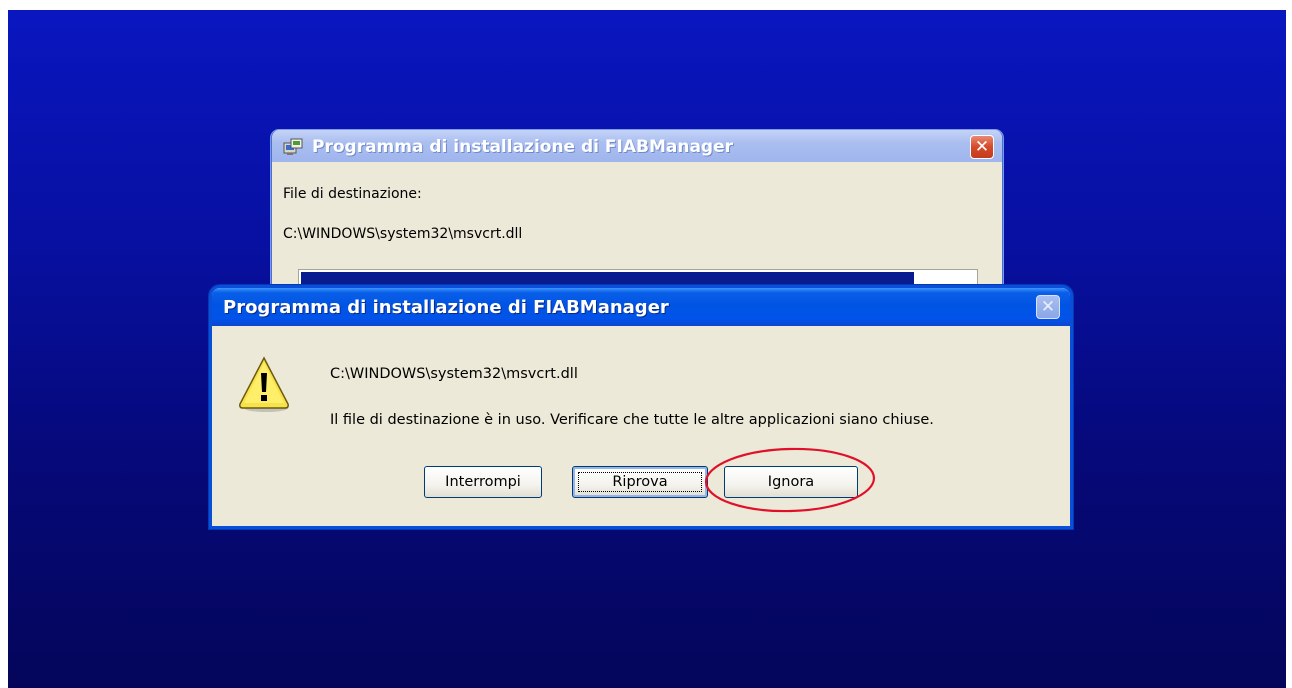 The width and height of the screenshot is (1292, 688). I want to click on dialog-file-path: C:\WINDOWS\system32\msvcrt.dll, so click(454, 374).